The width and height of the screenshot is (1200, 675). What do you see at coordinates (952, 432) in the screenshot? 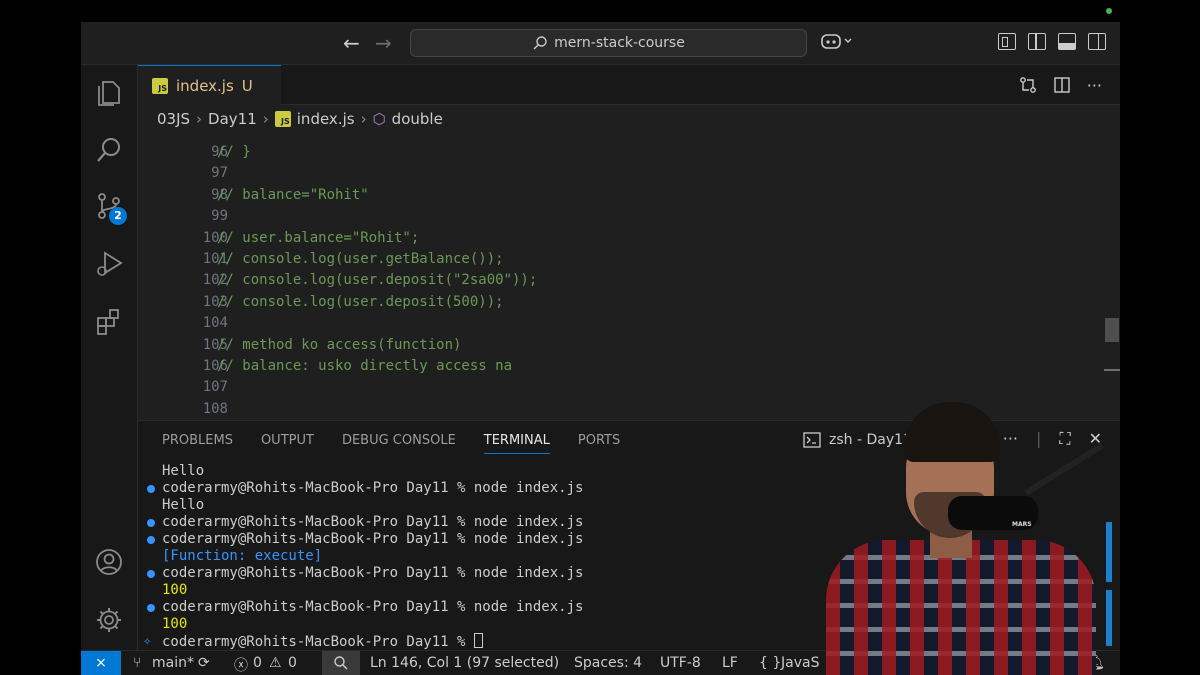
I see `presenter-hair` at bounding box center [952, 432].